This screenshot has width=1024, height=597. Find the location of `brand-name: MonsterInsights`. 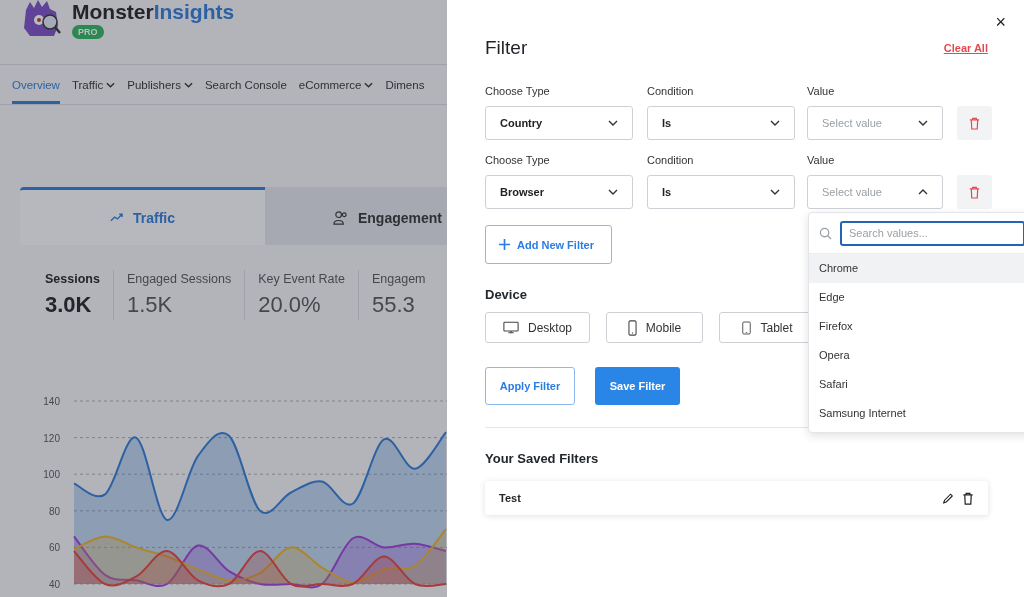

brand-name: MonsterInsights is located at coordinates (153, 12).